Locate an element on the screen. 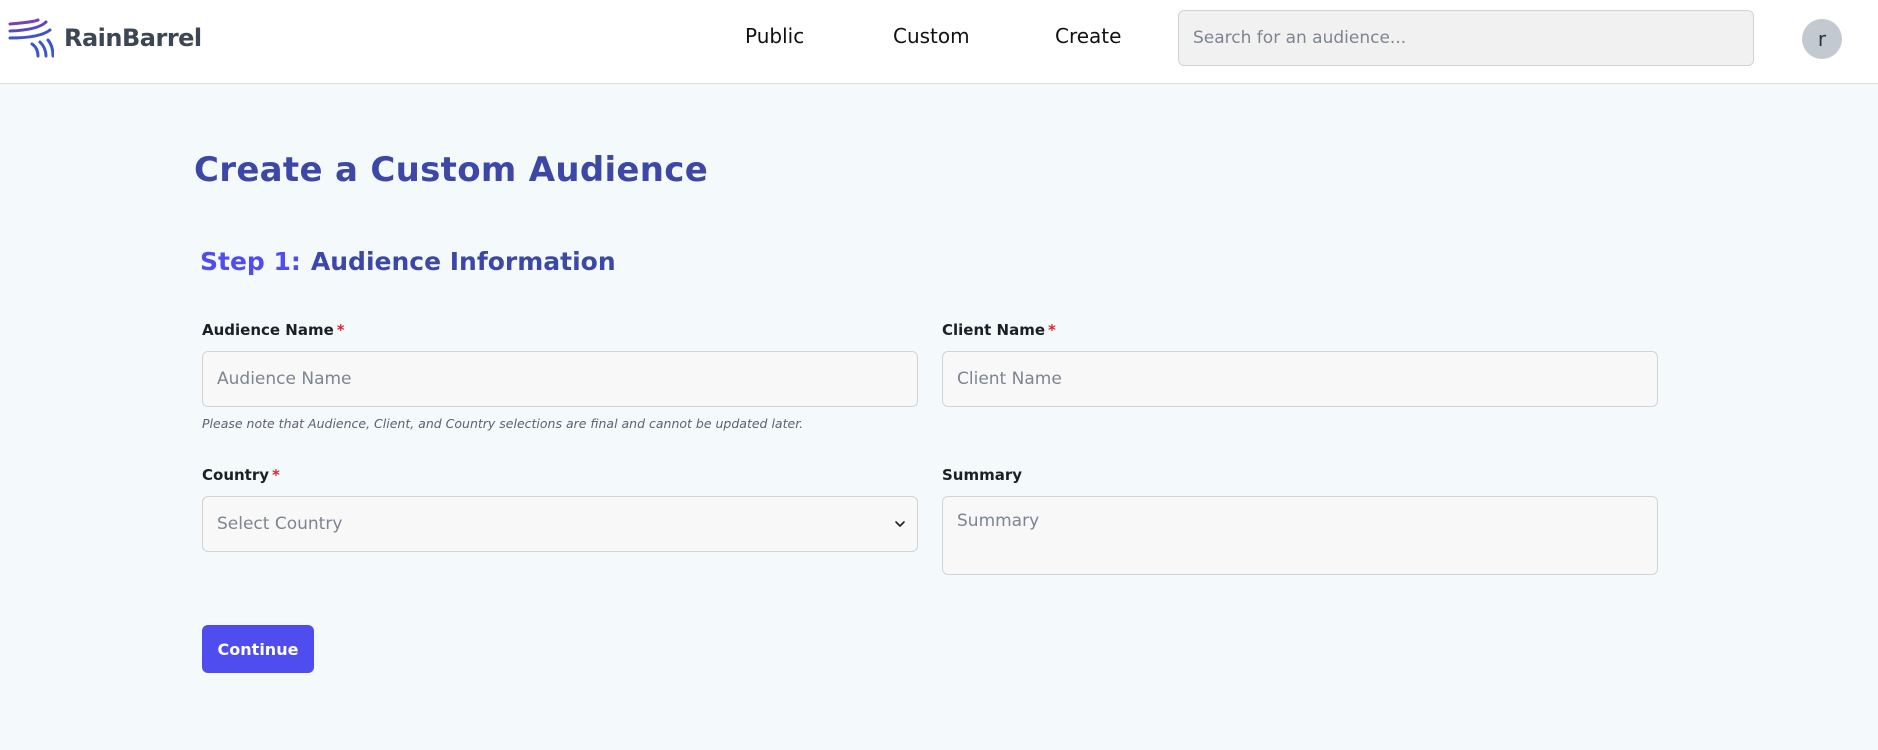 This screenshot has height=750, width=1878. country-label: Country * is located at coordinates (241, 475).